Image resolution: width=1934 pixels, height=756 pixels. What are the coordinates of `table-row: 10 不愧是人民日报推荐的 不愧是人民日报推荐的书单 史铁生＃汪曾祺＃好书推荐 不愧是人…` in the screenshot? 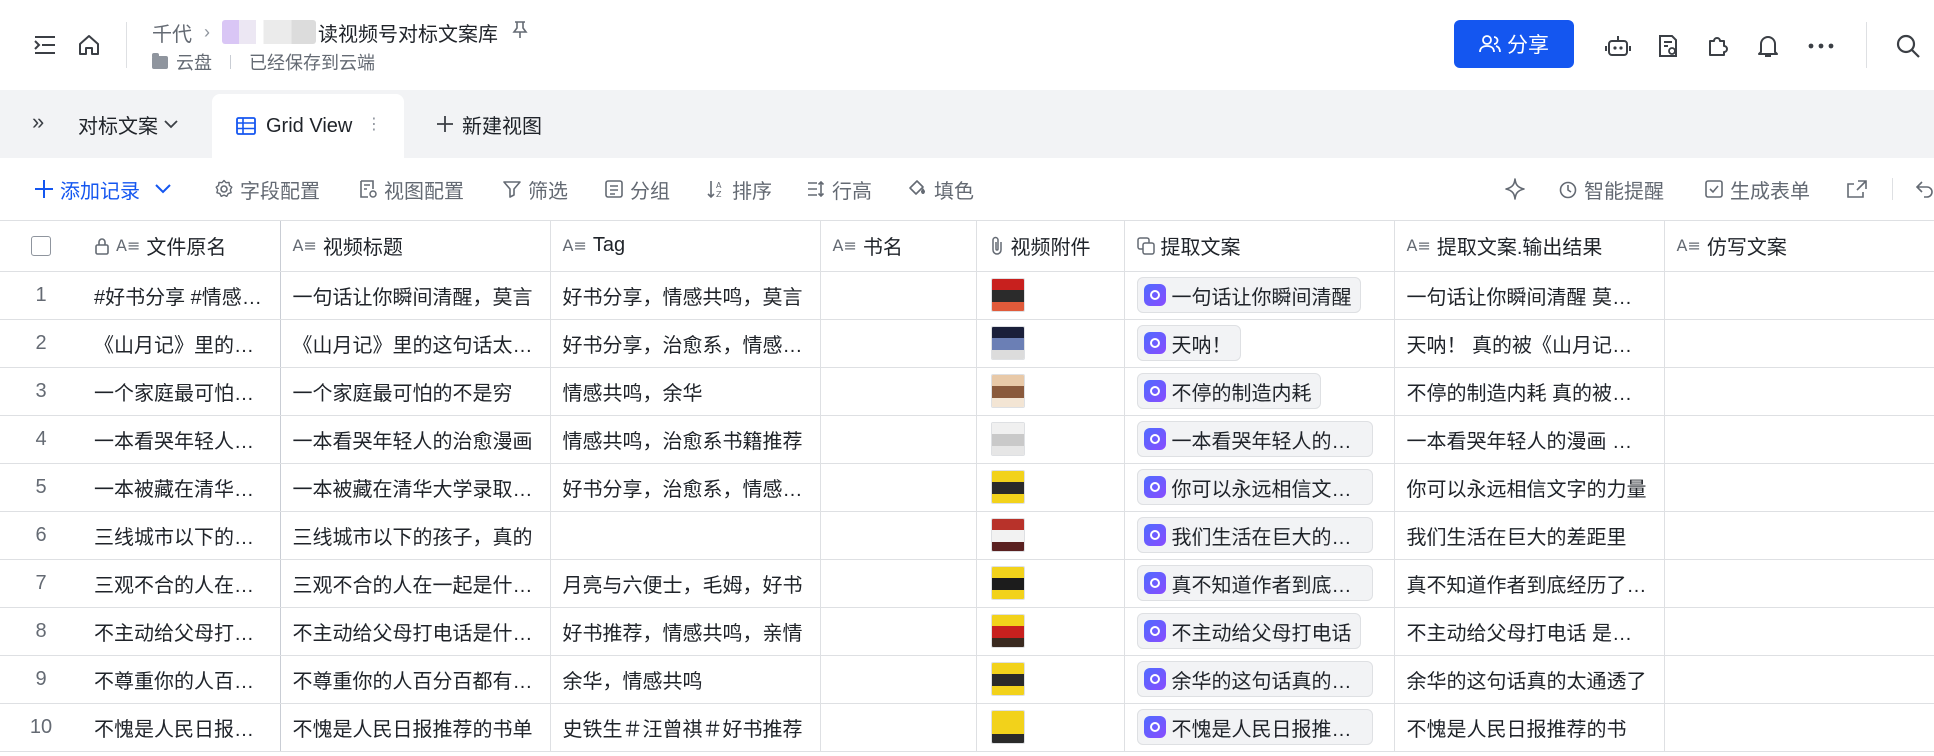 It's located at (967, 727).